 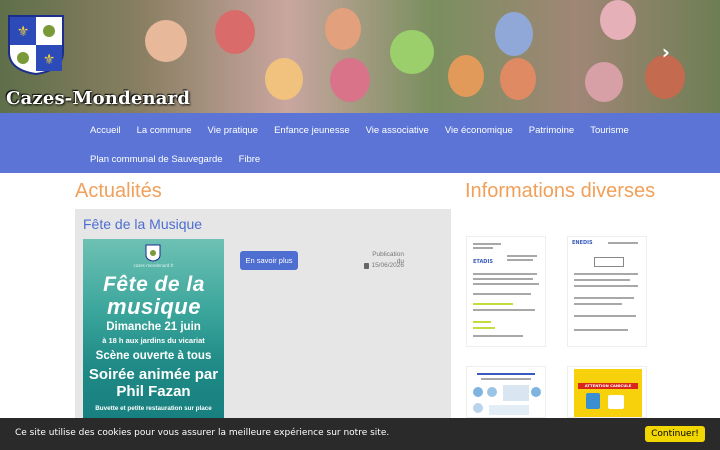 I want to click on nav-item-fibre: Fibre, so click(x=250, y=160).